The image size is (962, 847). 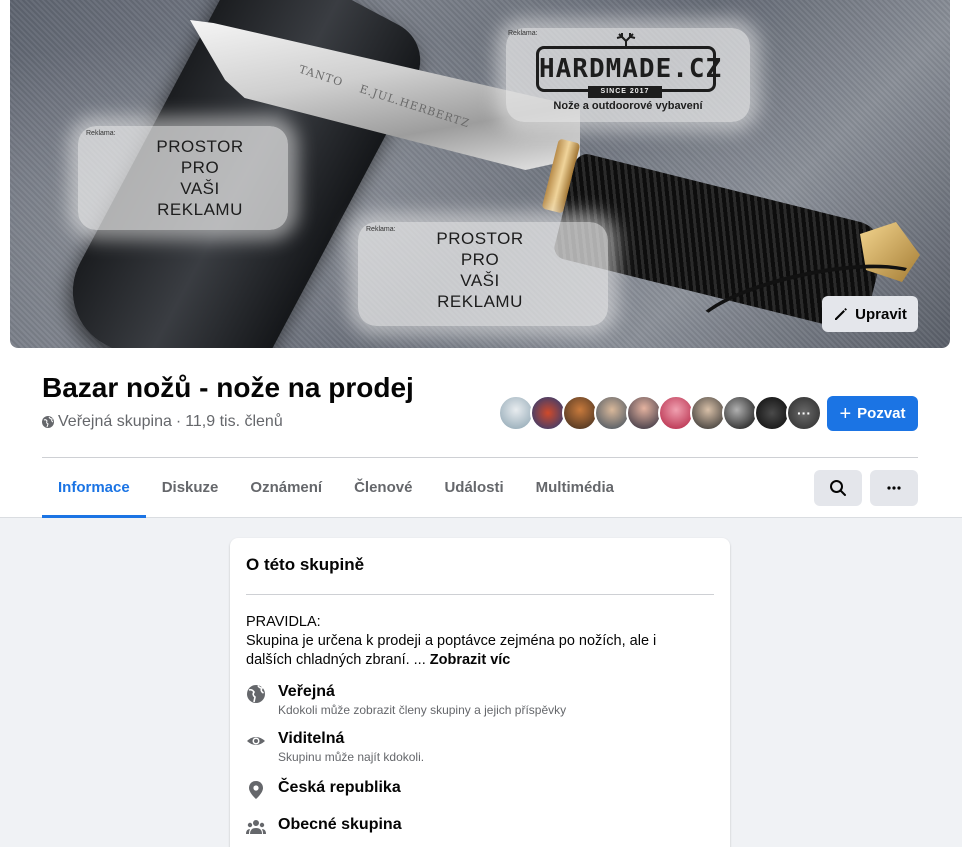 What do you see at coordinates (473, 488) in the screenshot?
I see `tab-udalosti: Události` at bounding box center [473, 488].